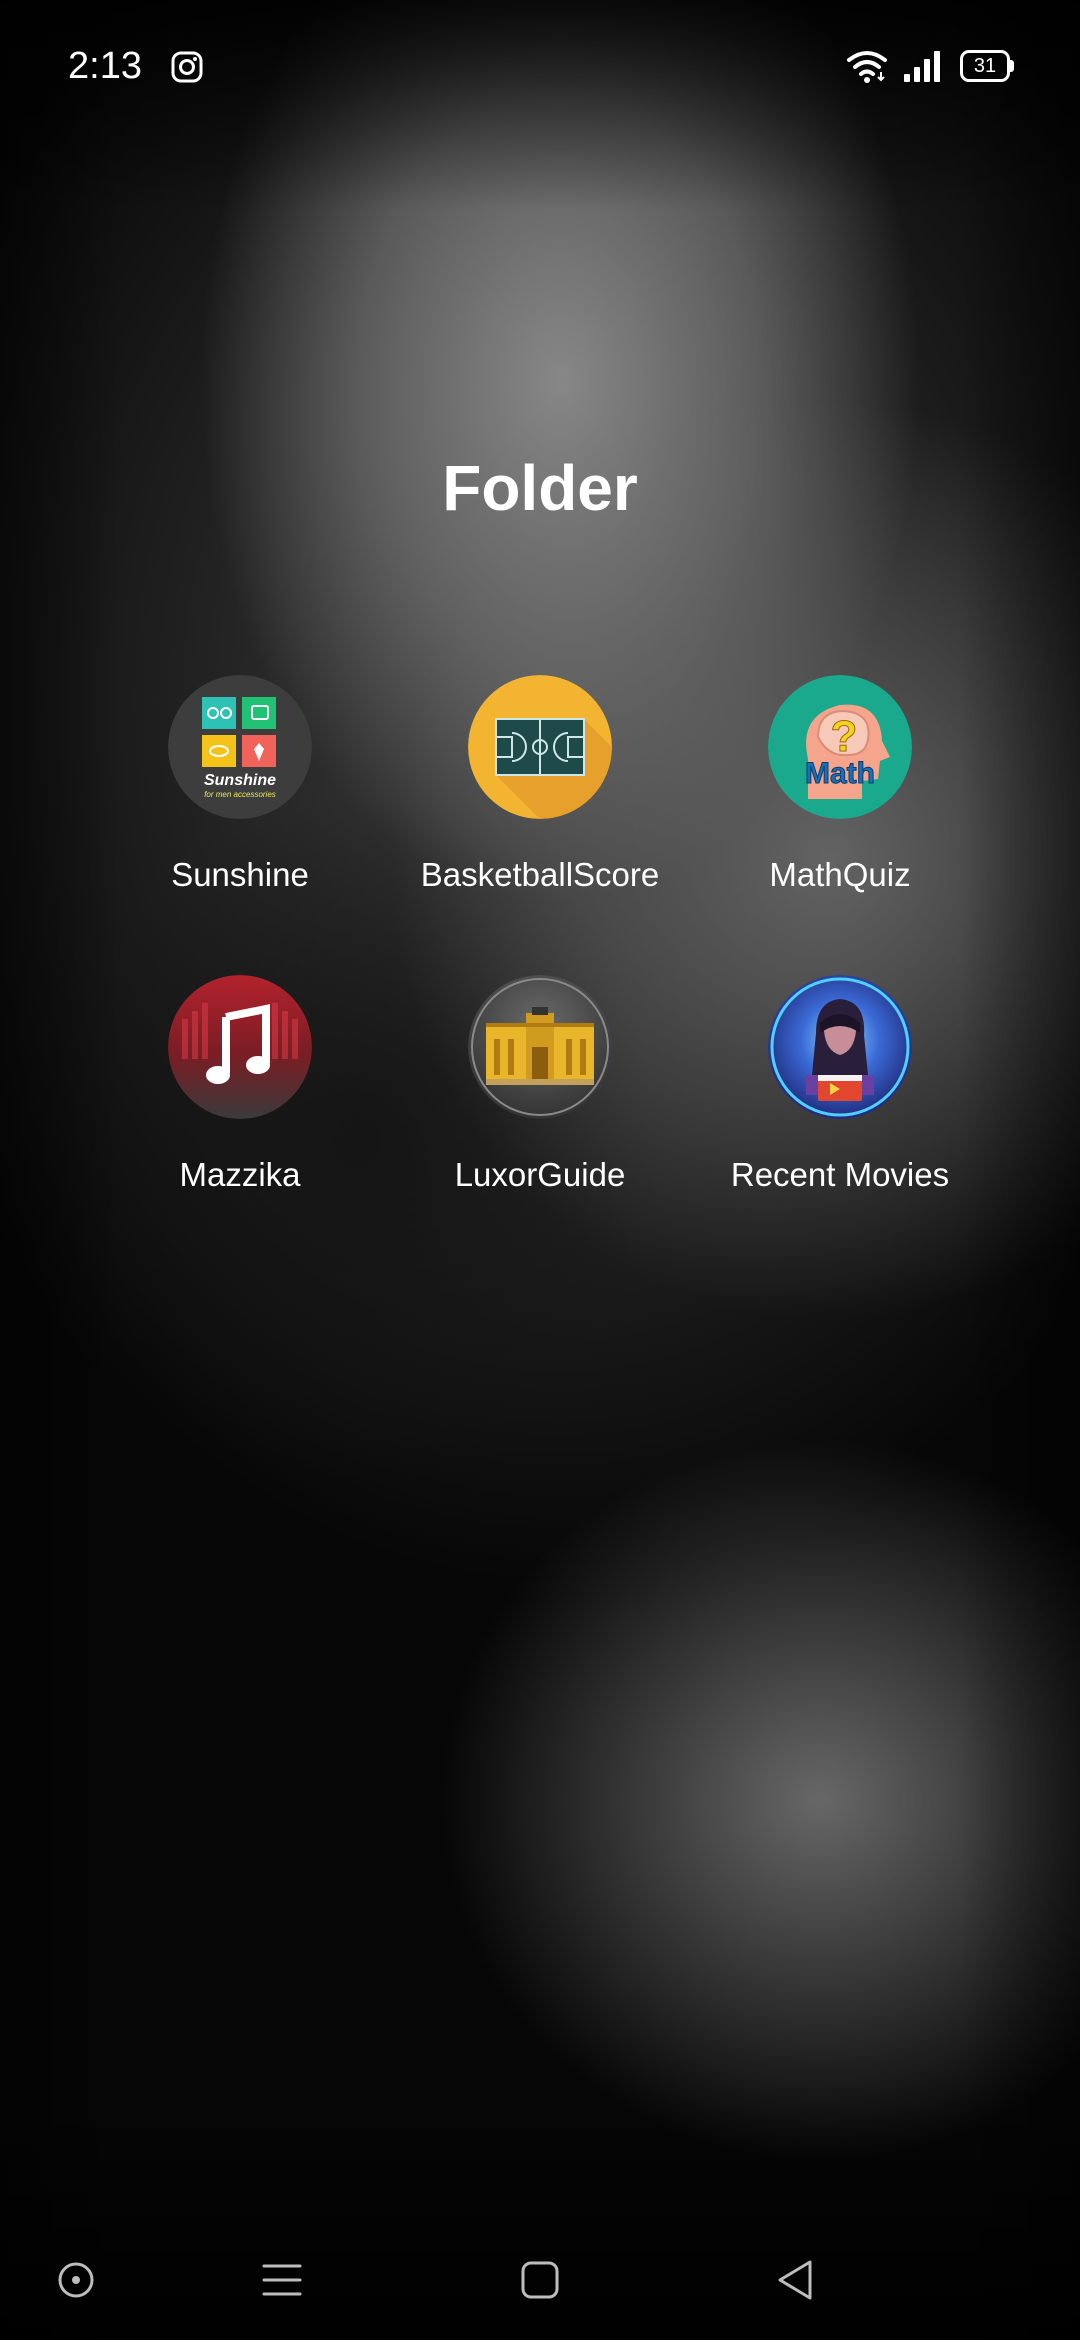  I want to click on math-head-icon: ? Math, so click(840, 747).